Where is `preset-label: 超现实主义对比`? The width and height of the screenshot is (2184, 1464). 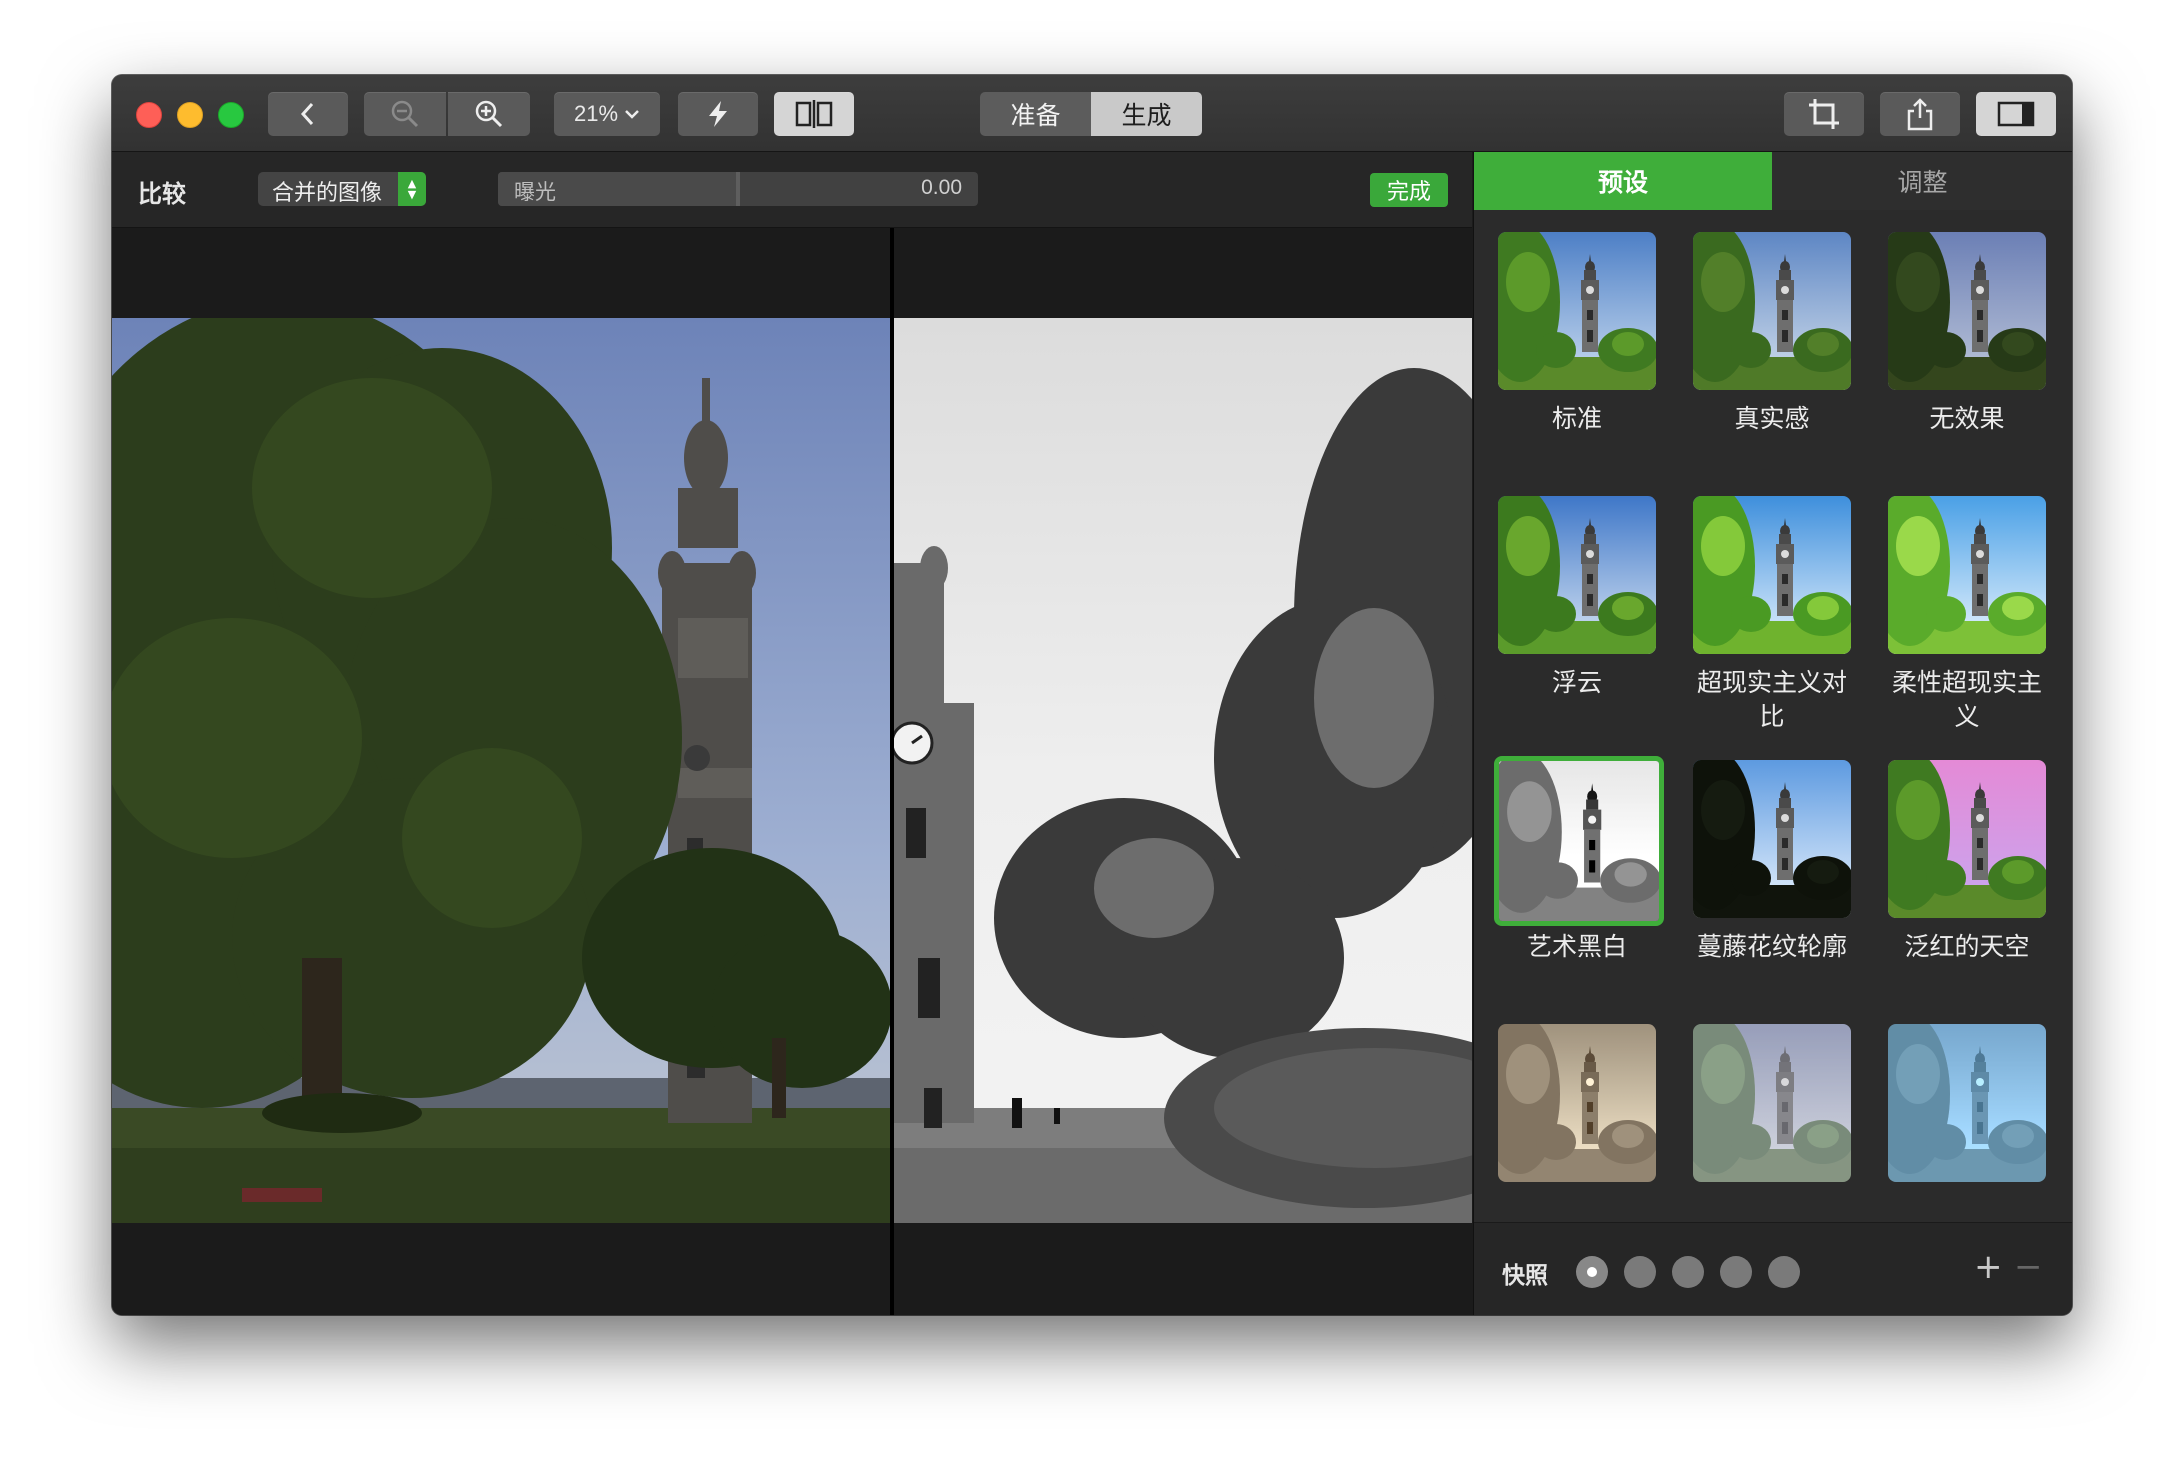
preset-label: 超现实主义对比 is located at coordinates (1771, 699).